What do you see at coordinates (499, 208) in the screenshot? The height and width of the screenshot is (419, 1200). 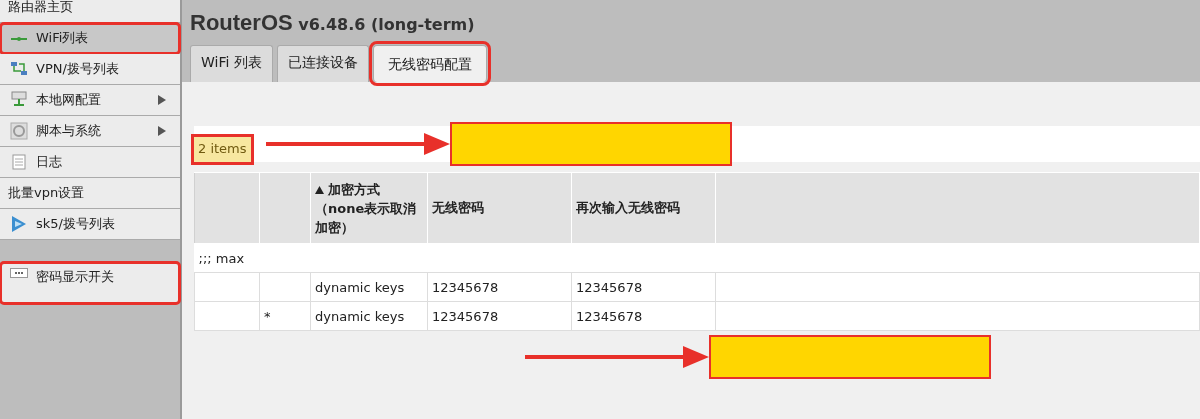 I see `column-header: 无线密码` at bounding box center [499, 208].